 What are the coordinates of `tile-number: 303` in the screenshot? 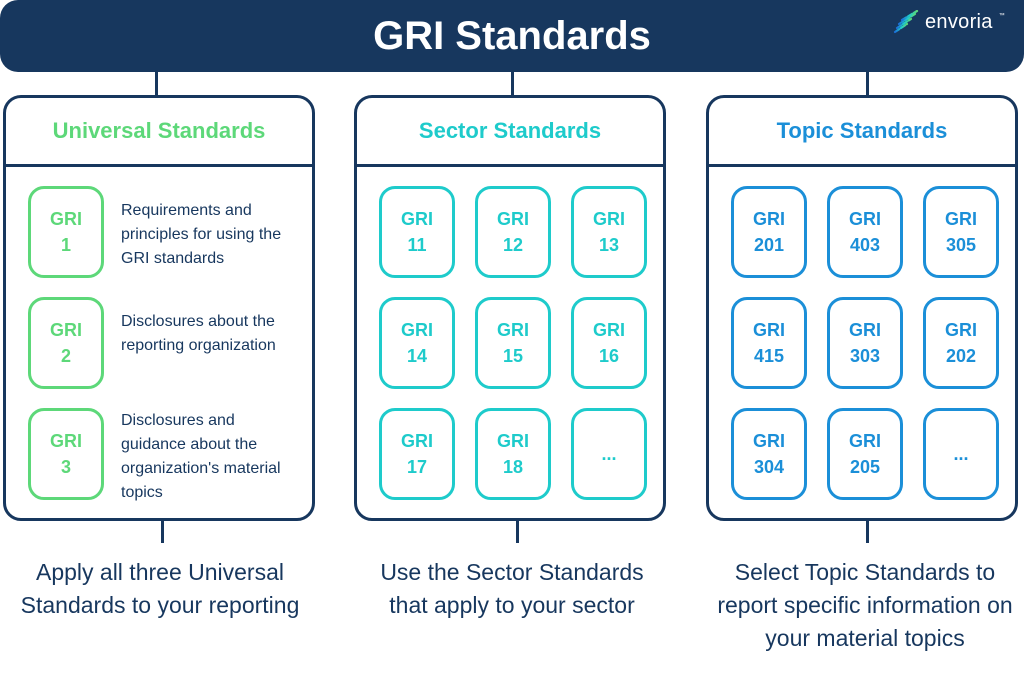 It's located at (865, 356).